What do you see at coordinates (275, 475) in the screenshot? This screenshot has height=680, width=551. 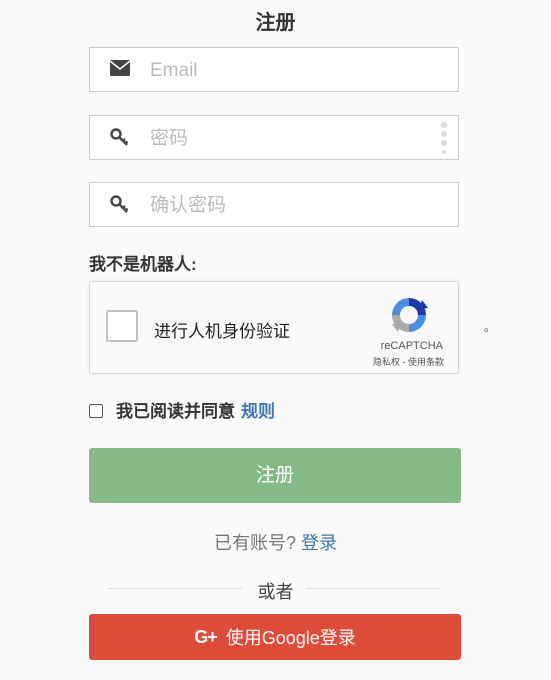 I see `register-button: 注册` at bounding box center [275, 475].